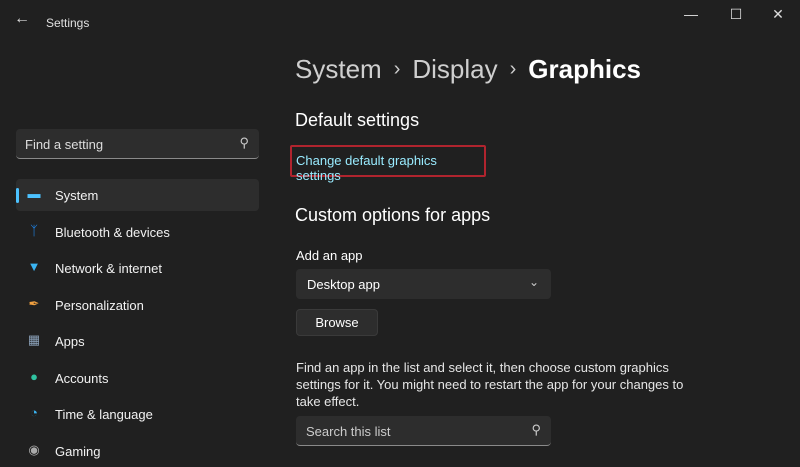 The image size is (800, 467). What do you see at coordinates (423, 431) in the screenshot?
I see `search-list-input: Search this list ⚲` at bounding box center [423, 431].